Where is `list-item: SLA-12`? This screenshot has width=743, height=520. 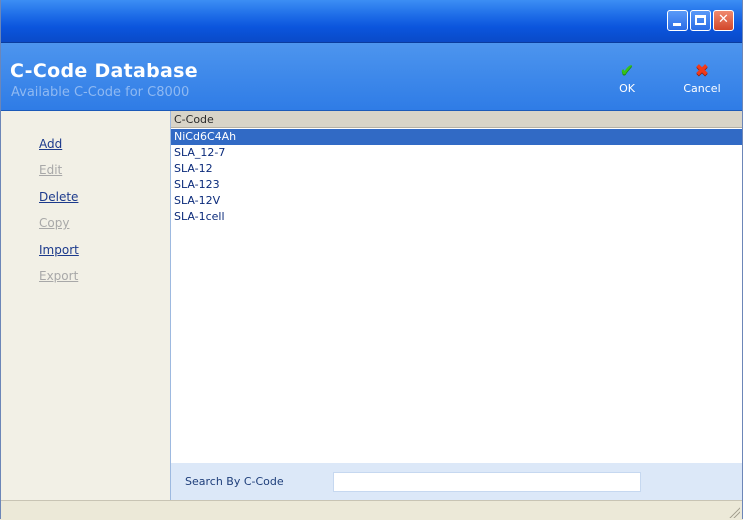
list-item: SLA-12 is located at coordinates (456, 169).